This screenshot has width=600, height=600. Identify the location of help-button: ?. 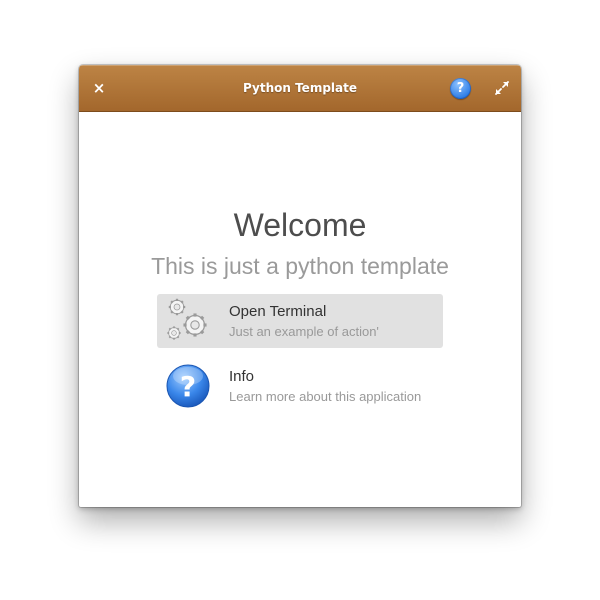
(460, 88).